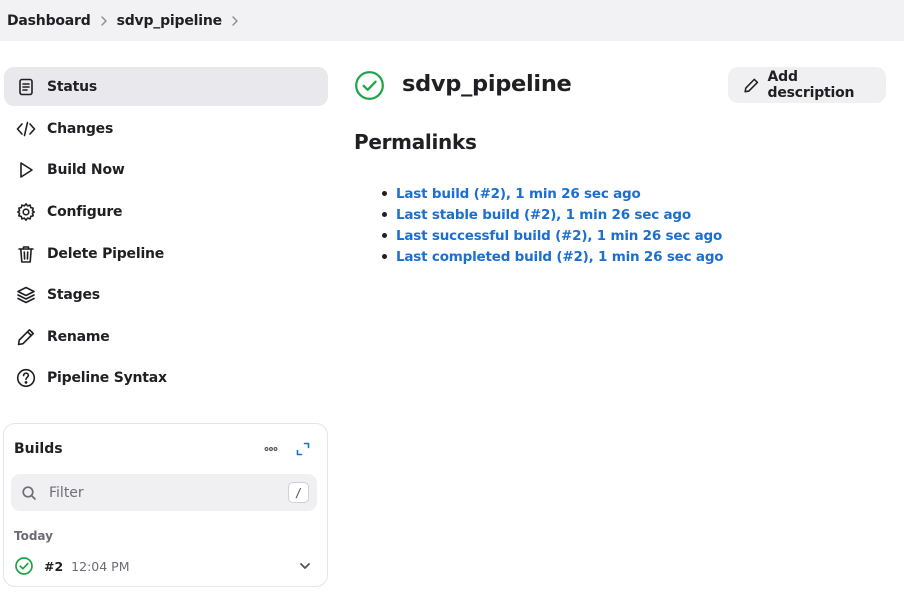 The width and height of the screenshot is (904, 614). I want to click on add-description-button: Add description, so click(807, 85).